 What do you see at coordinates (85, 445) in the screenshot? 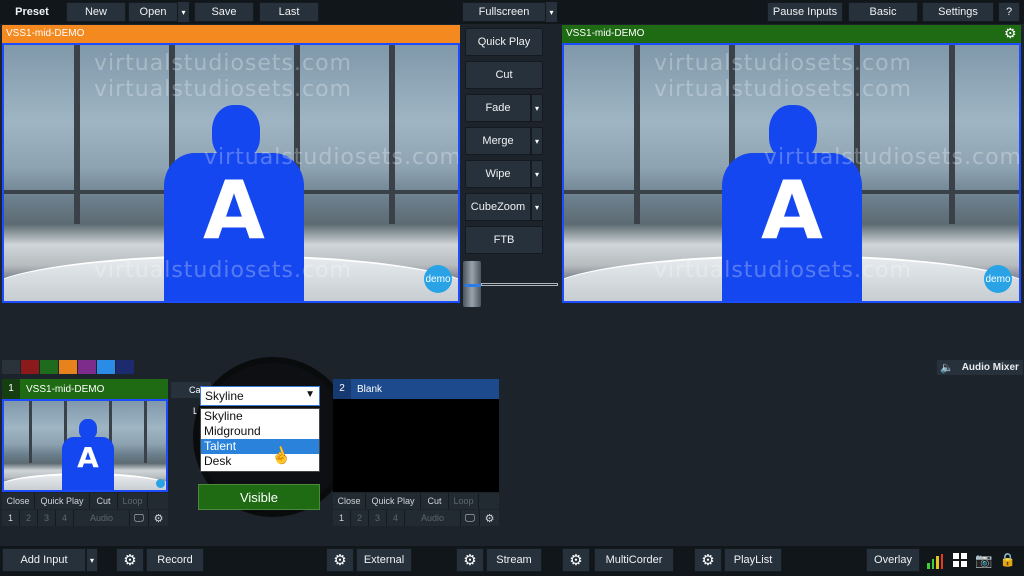
I see `input-1-thumbnail: A` at bounding box center [85, 445].